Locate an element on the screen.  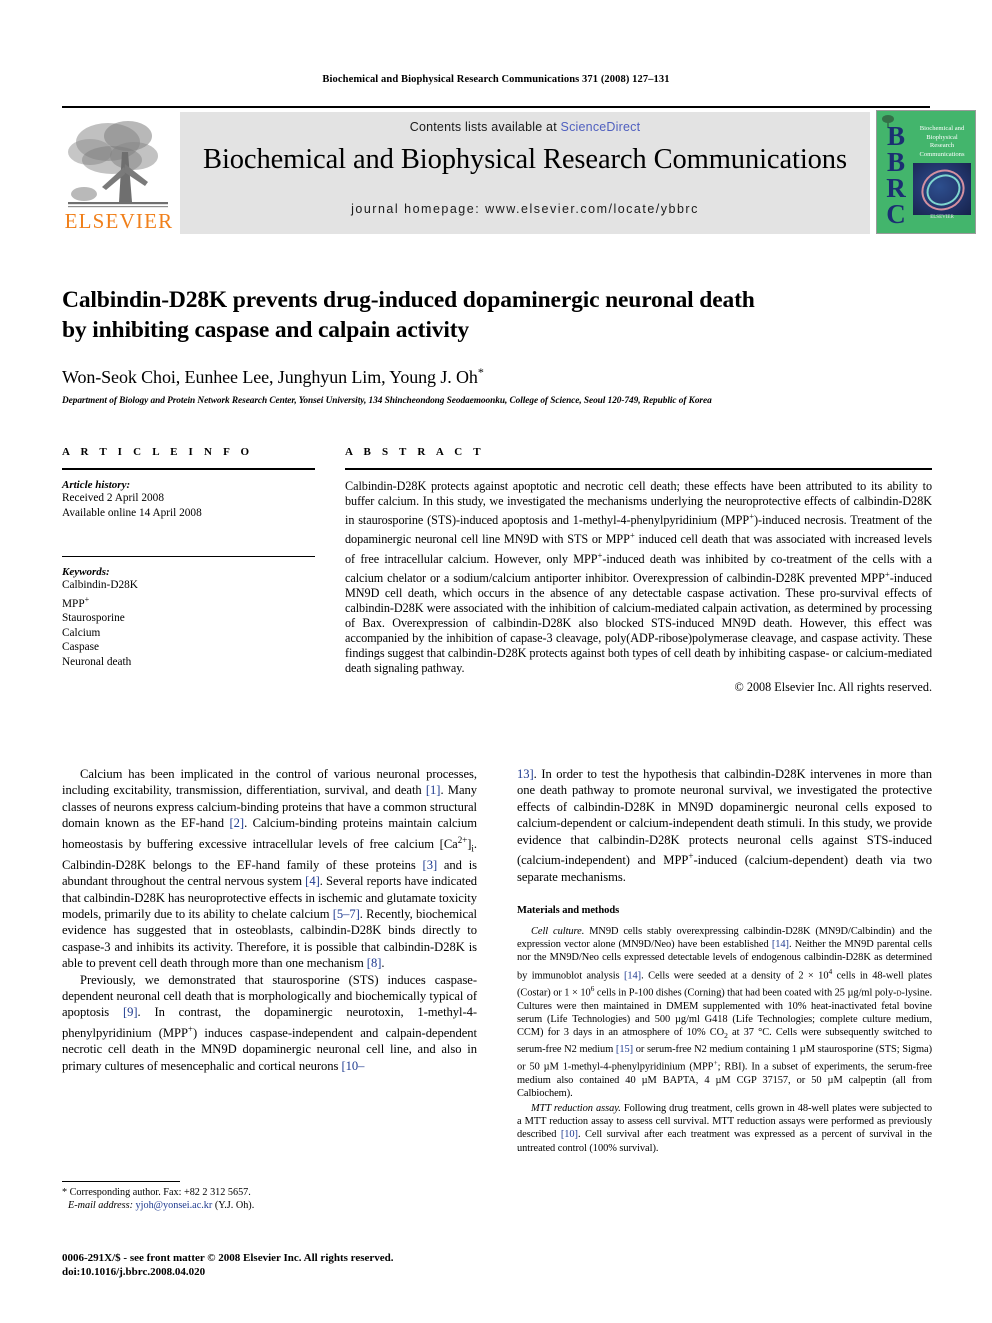
cover-name-line-2: Biophysical is located at coordinates (942, 137).